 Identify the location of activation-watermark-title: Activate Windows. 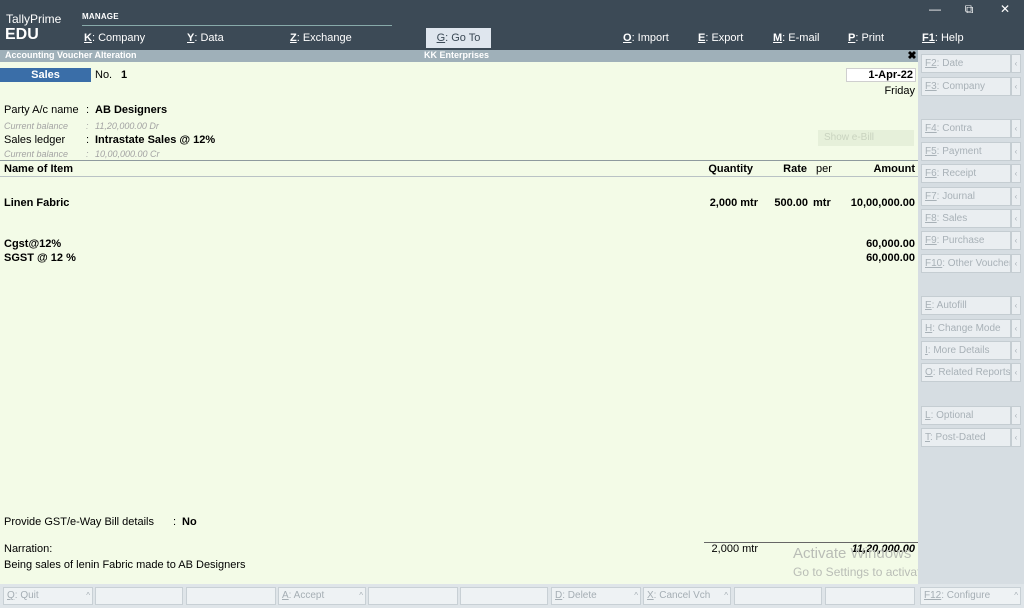
(852, 553).